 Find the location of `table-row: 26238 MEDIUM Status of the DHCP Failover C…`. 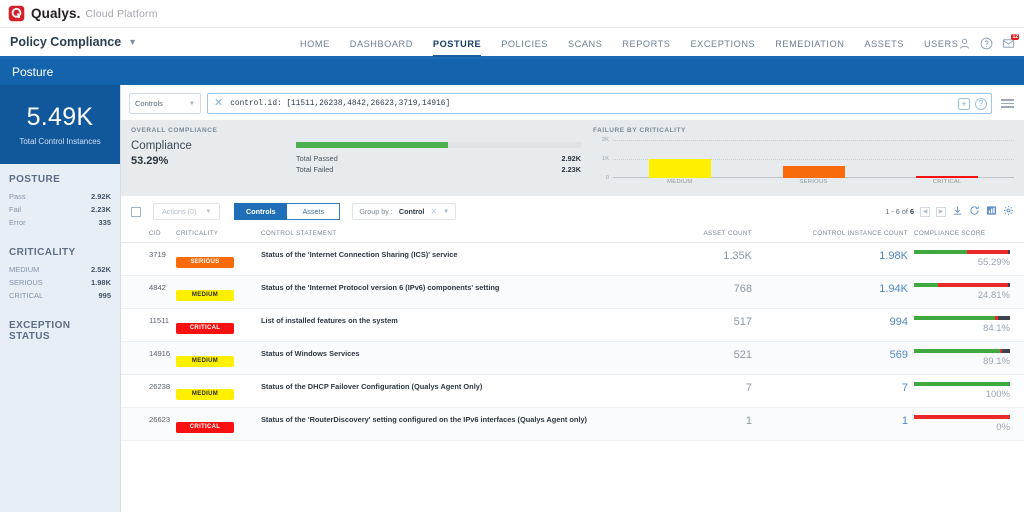

table-row: 26238 MEDIUM Status of the DHCP Failover C… is located at coordinates (572, 391).